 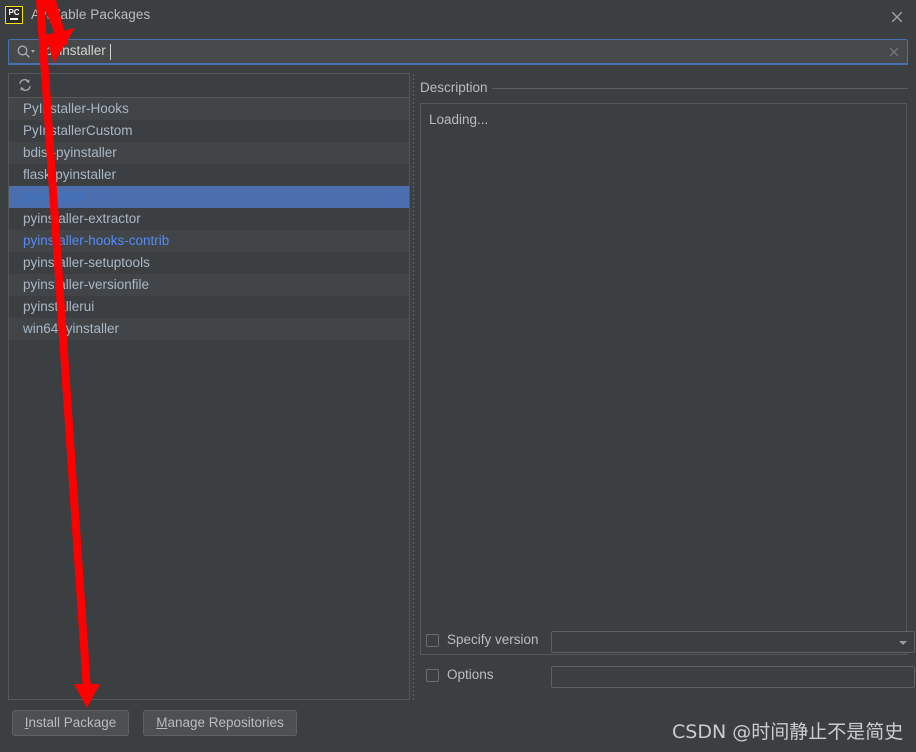 What do you see at coordinates (110, 52) in the screenshot?
I see `text-caret` at bounding box center [110, 52].